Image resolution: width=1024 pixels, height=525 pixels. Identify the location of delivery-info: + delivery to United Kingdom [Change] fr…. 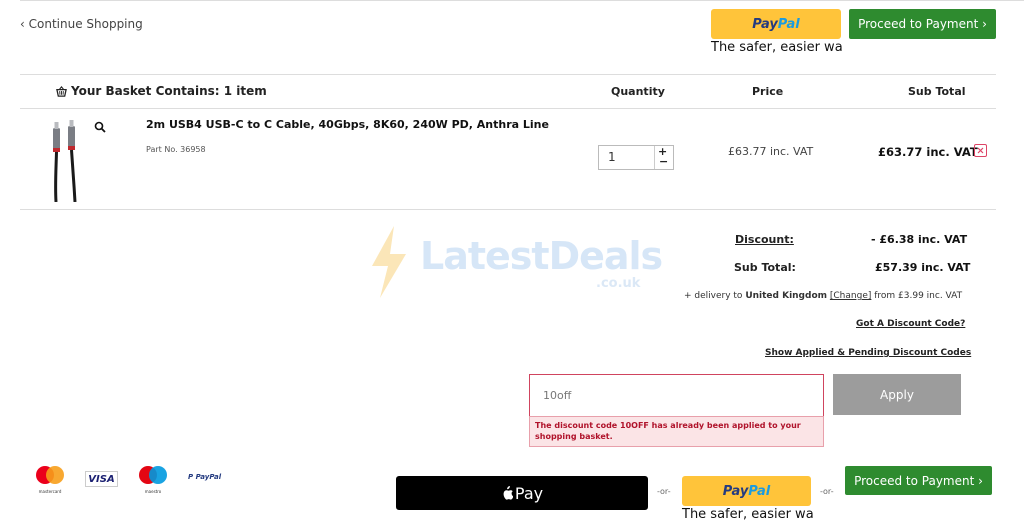
(823, 296).